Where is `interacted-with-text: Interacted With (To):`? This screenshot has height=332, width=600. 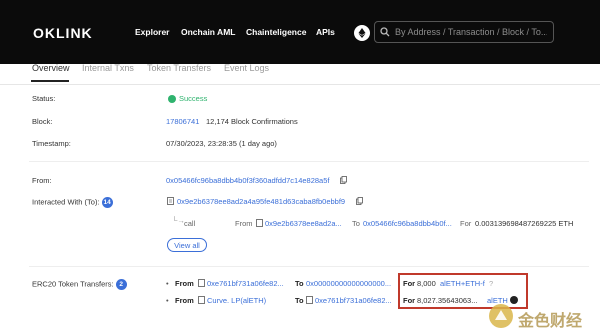 interacted-with-text: Interacted With (To): is located at coordinates (66, 202).